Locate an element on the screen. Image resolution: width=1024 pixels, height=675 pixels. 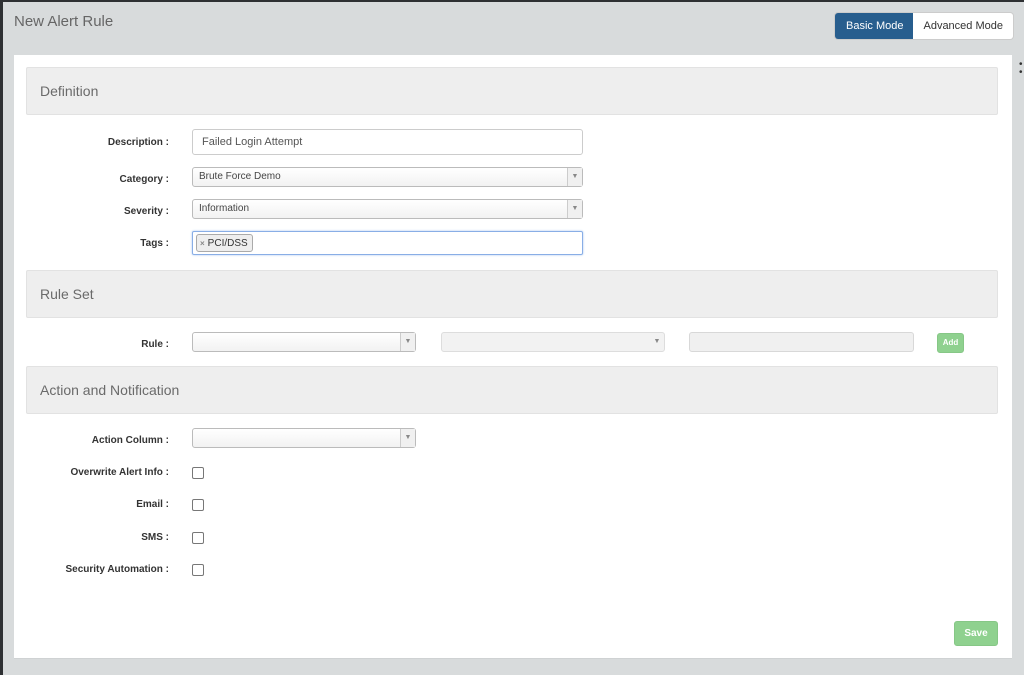
rule-operator-select: ▼ is located at coordinates (553, 342).